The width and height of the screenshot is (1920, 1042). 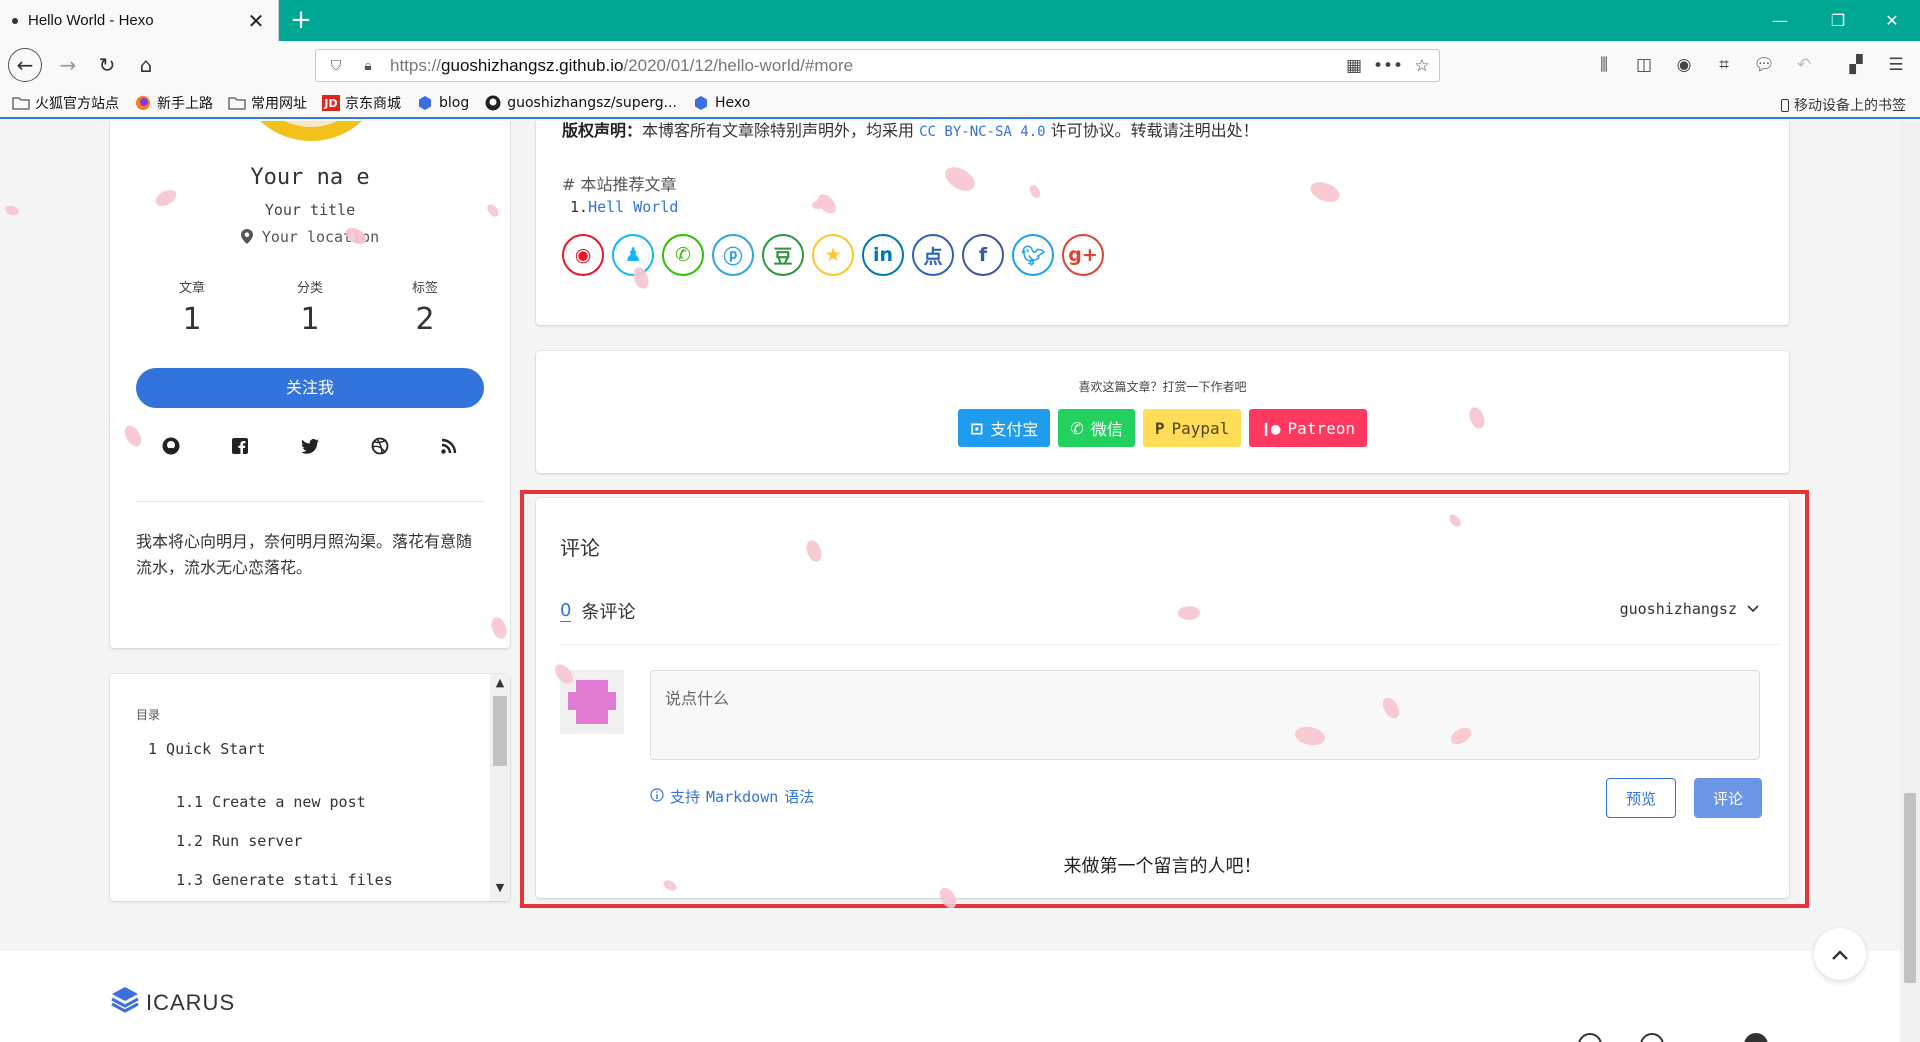 I want to click on dribbble-icon, so click(x=380, y=446).